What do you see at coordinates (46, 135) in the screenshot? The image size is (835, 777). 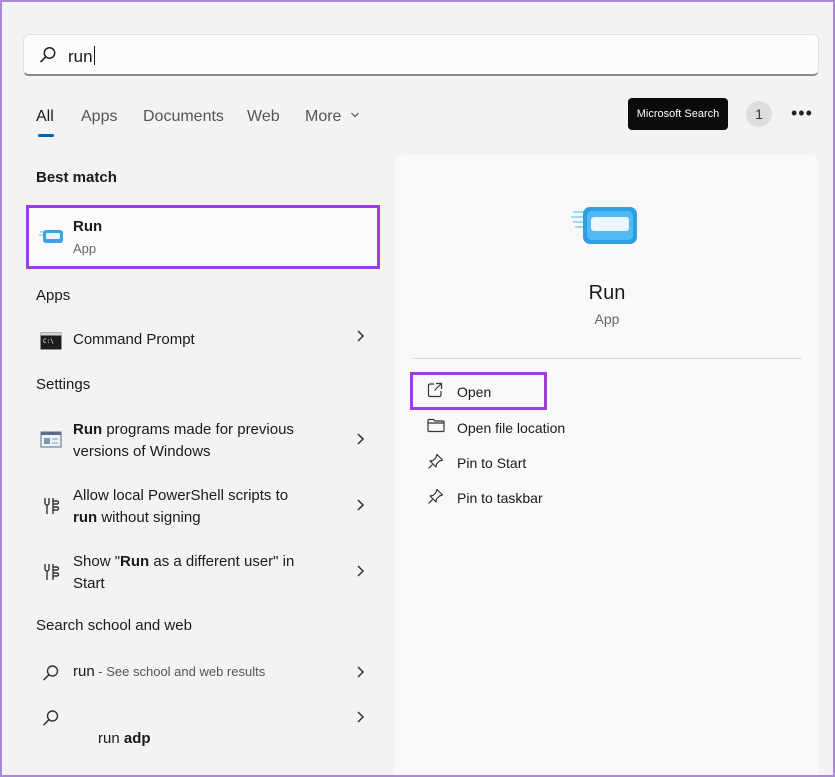 I see `active-tab-indicator` at bounding box center [46, 135].